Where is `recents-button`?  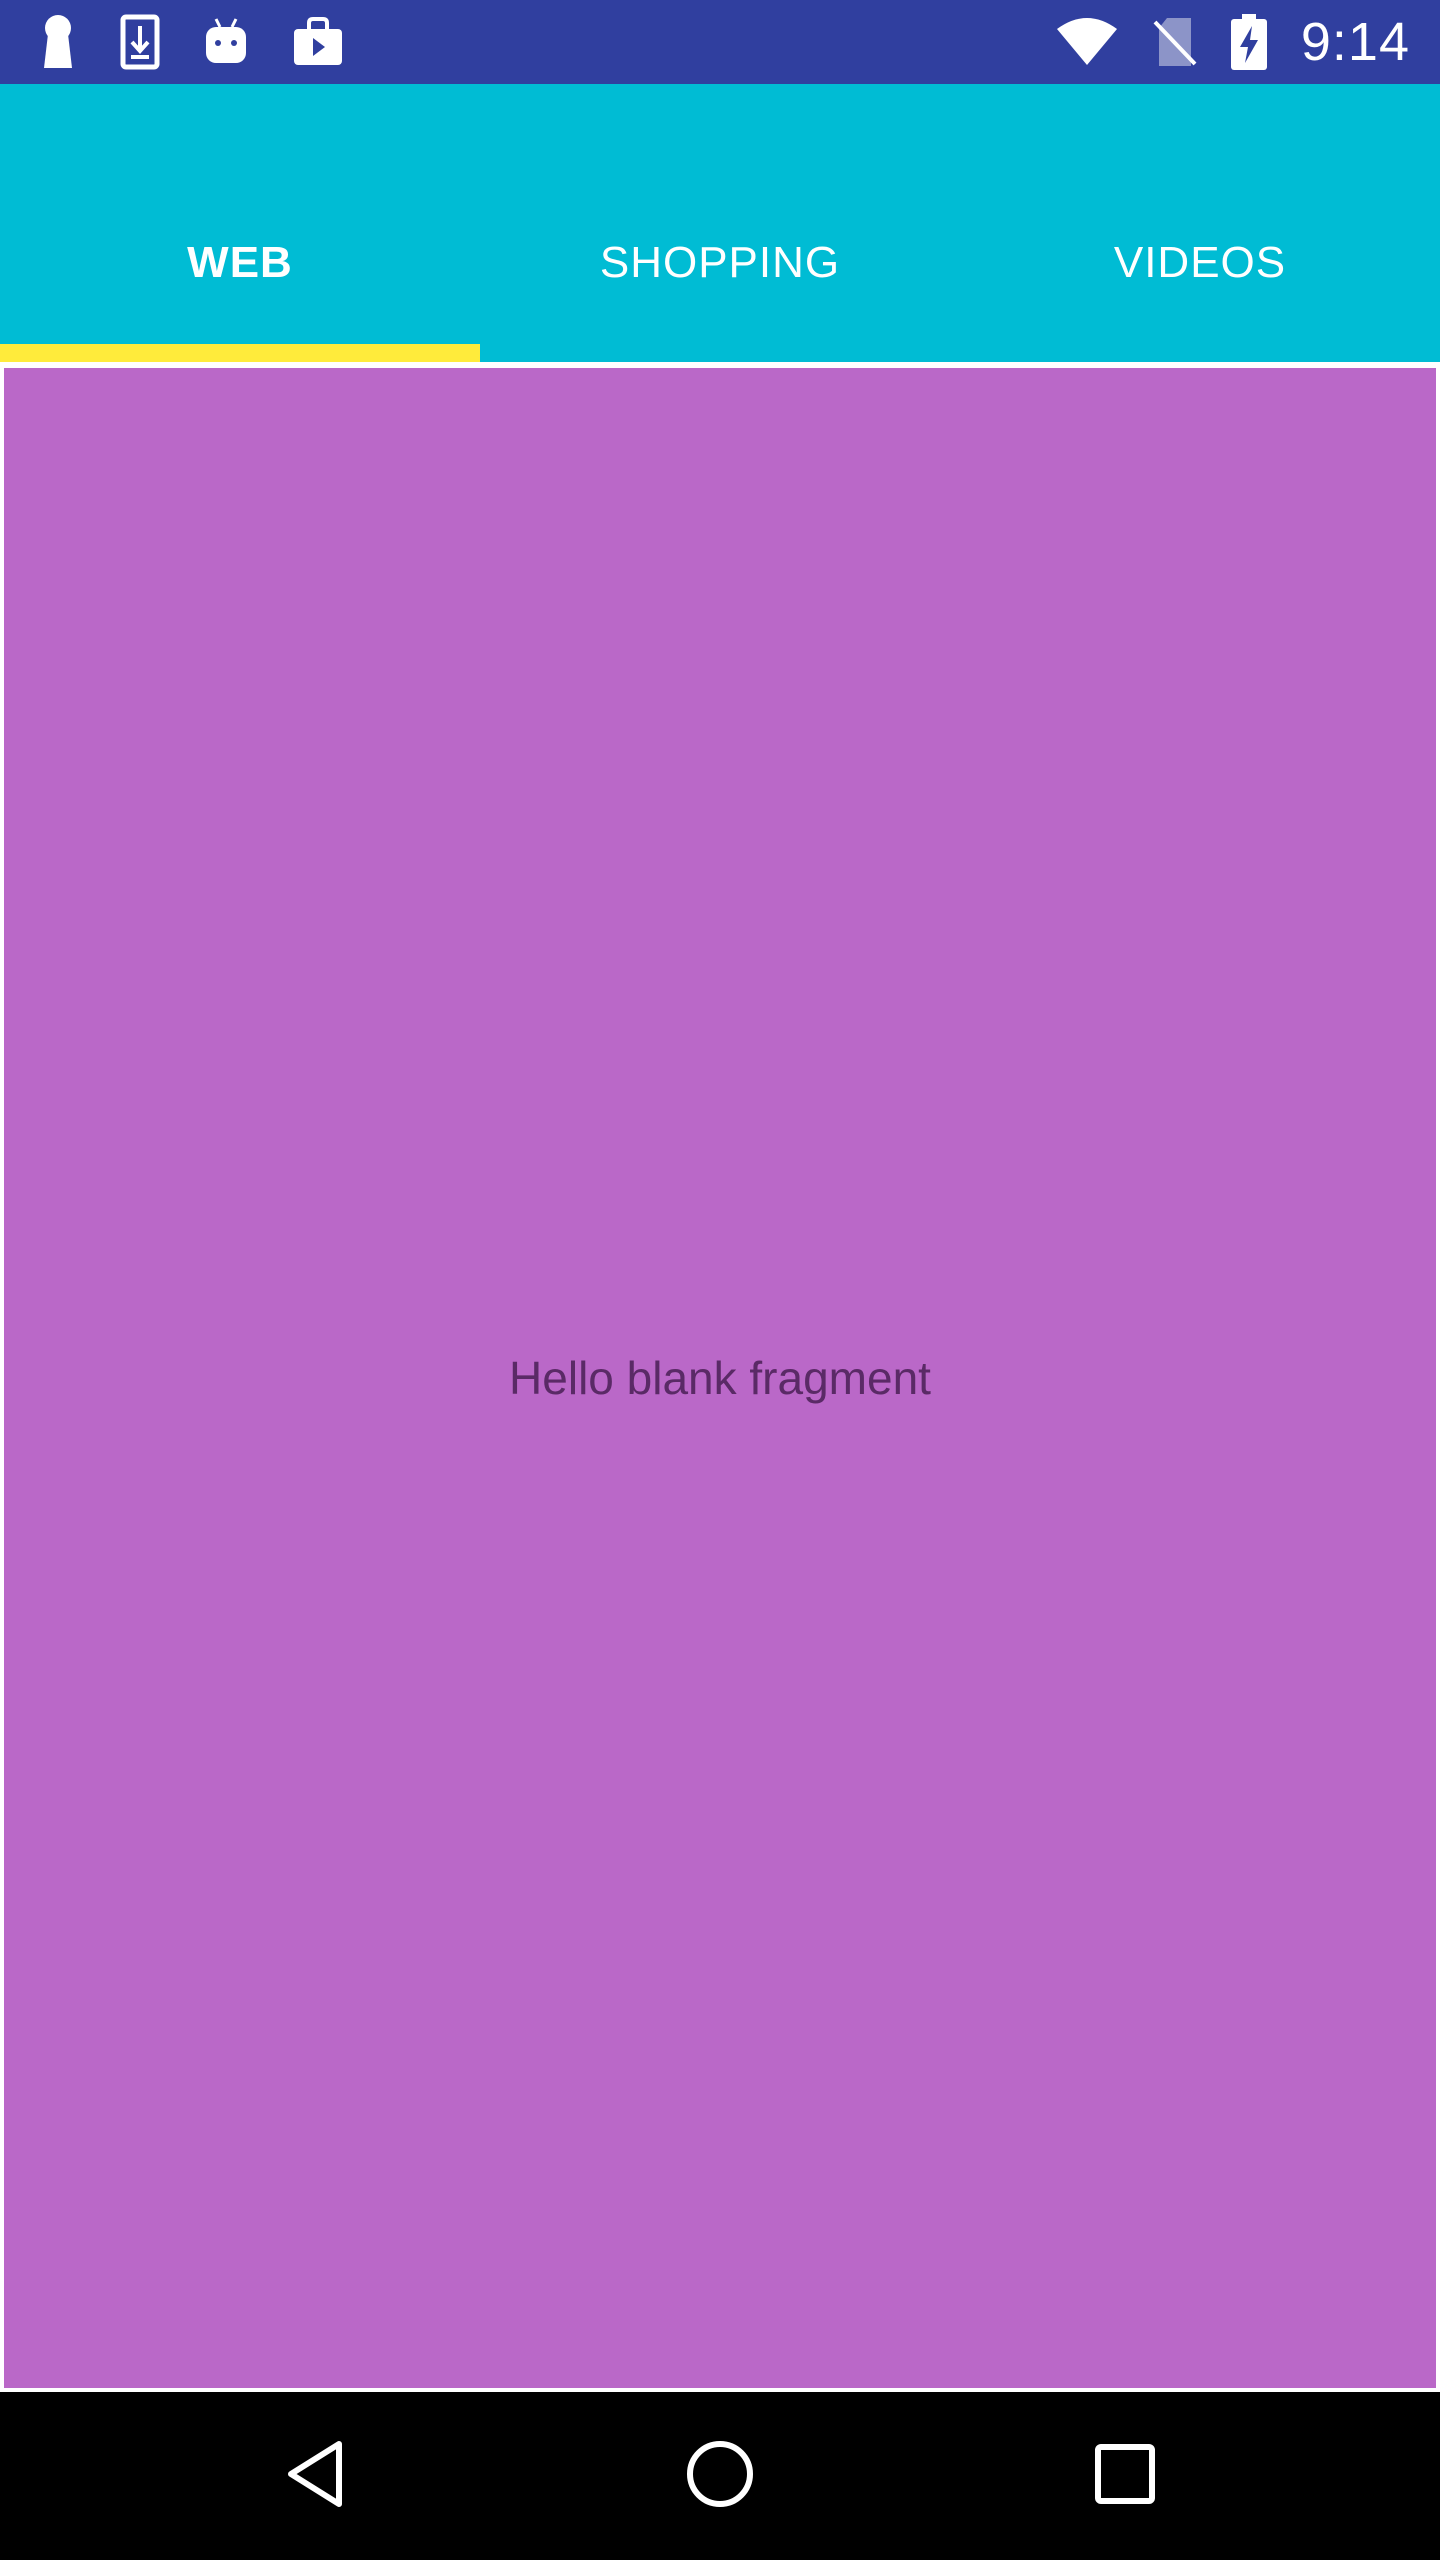
recents-button is located at coordinates (1125, 2476).